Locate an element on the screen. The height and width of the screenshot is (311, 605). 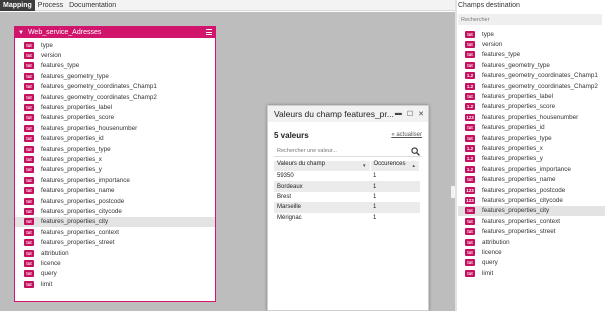
source-field-row: txt features_properties_importance is located at coordinates (115, 180).